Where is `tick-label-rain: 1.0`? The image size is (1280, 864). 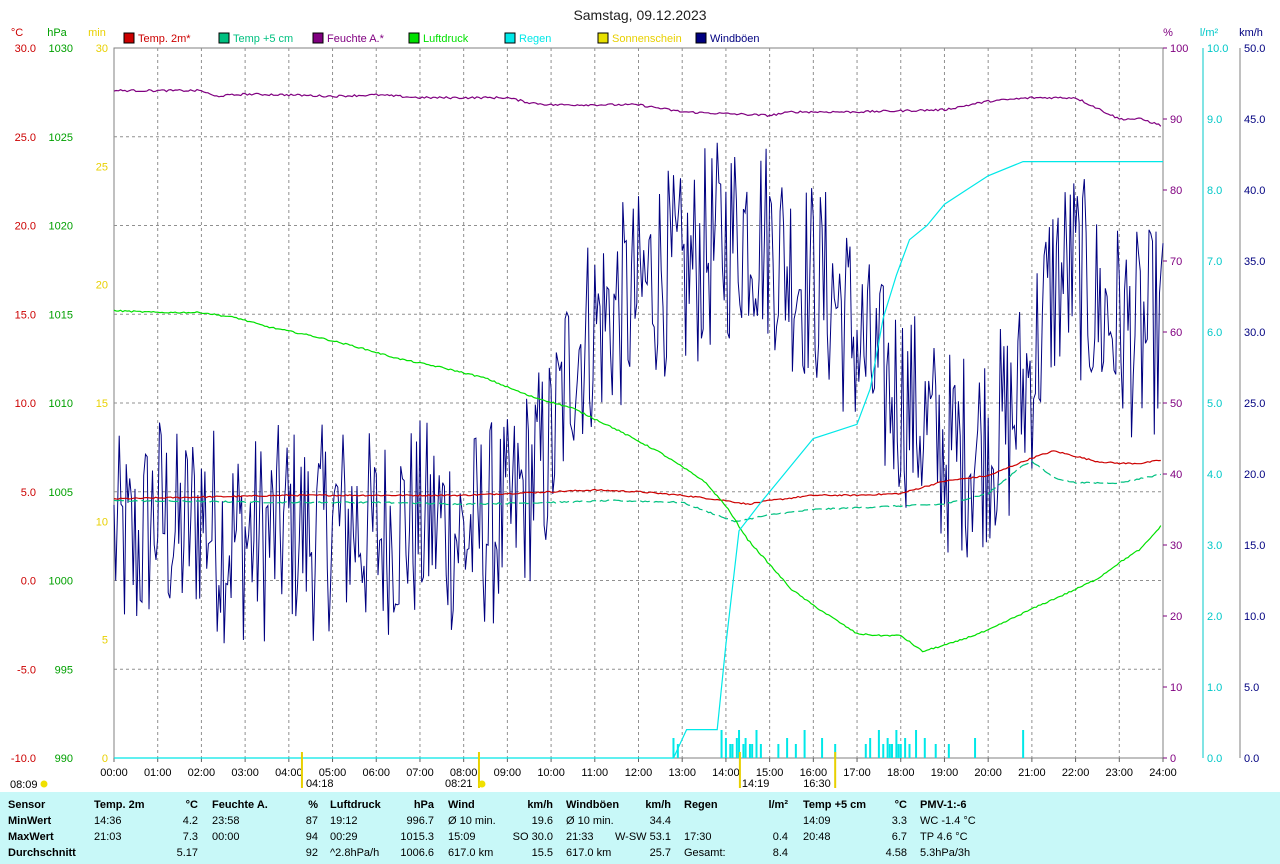 tick-label-rain: 1.0 is located at coordinates (1214, 688).